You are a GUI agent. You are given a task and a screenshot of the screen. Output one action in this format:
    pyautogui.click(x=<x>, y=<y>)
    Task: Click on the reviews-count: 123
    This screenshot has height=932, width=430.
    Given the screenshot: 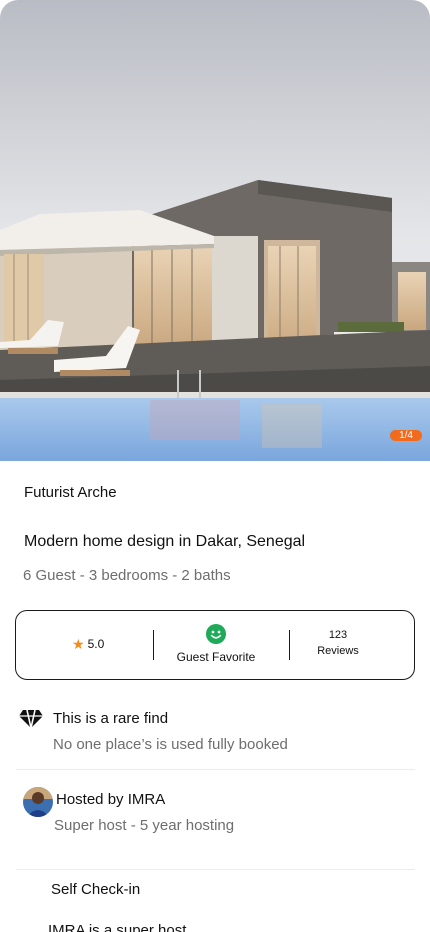 What is the action you would take?
    pyautogui.click(x=338, y=635)
    